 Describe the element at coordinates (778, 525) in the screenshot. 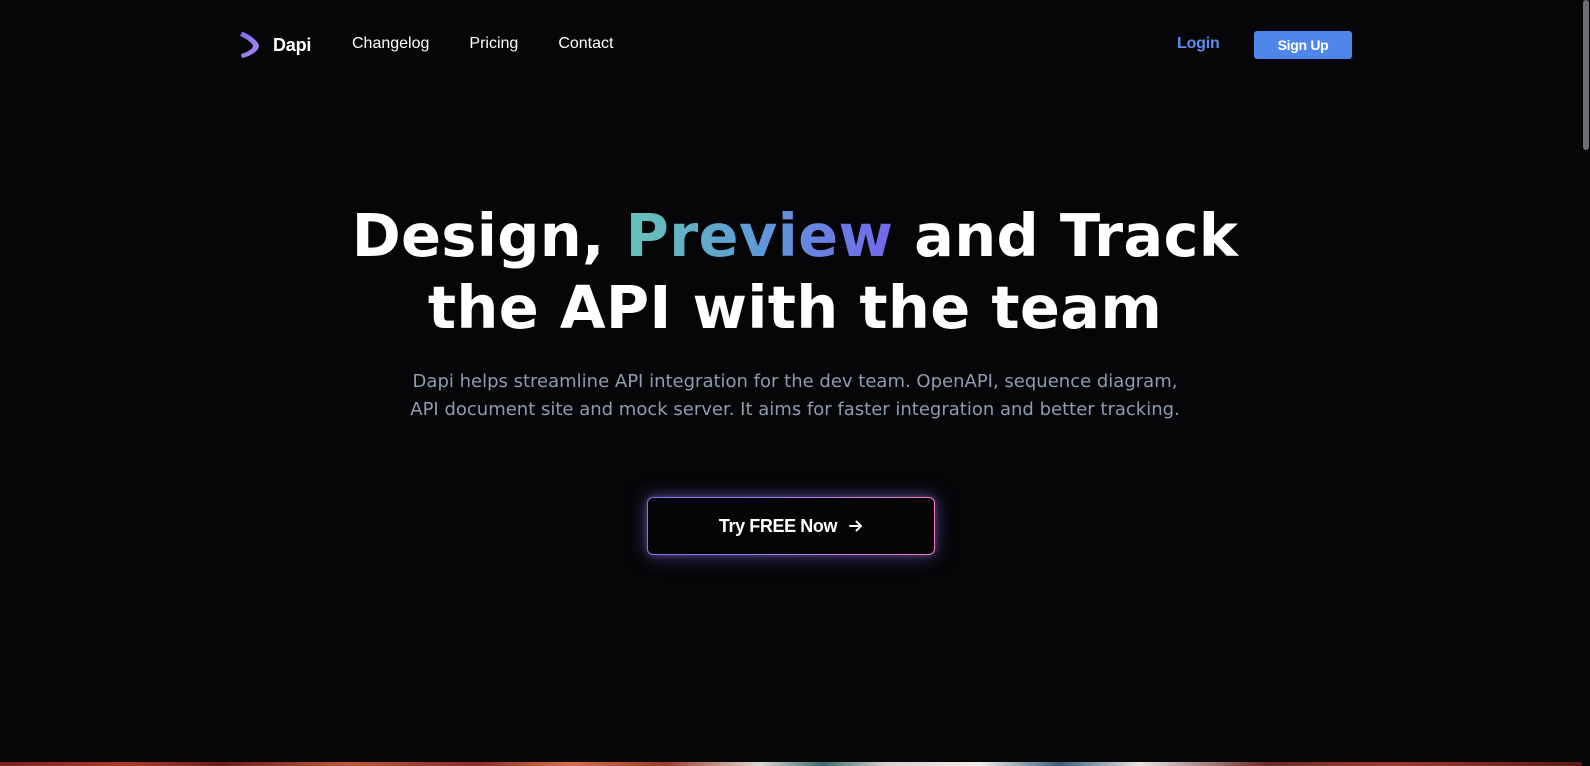

I see `cta-label: Try FREE Now` at that location.